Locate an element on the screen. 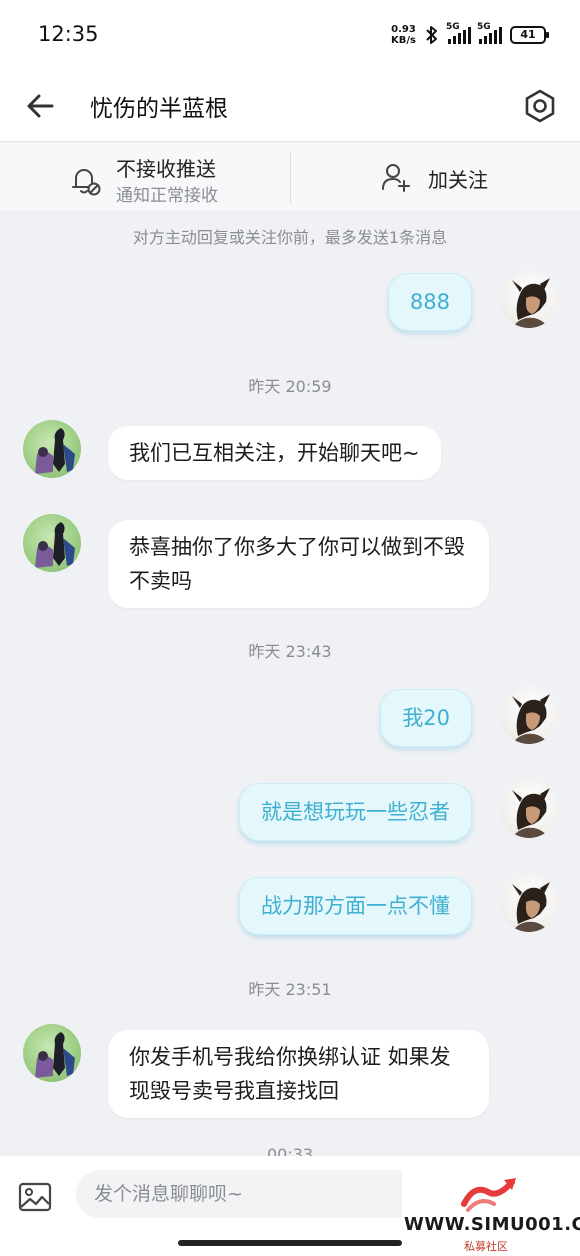 The width and height of the screenshot is (580, 1256). my-message-bubble: 888 is located at coordinates (429, 302).